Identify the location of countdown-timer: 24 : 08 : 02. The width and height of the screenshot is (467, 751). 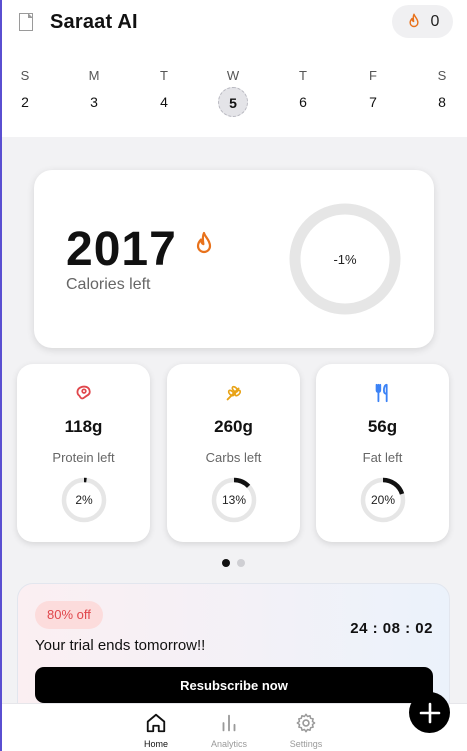
(391, 628).